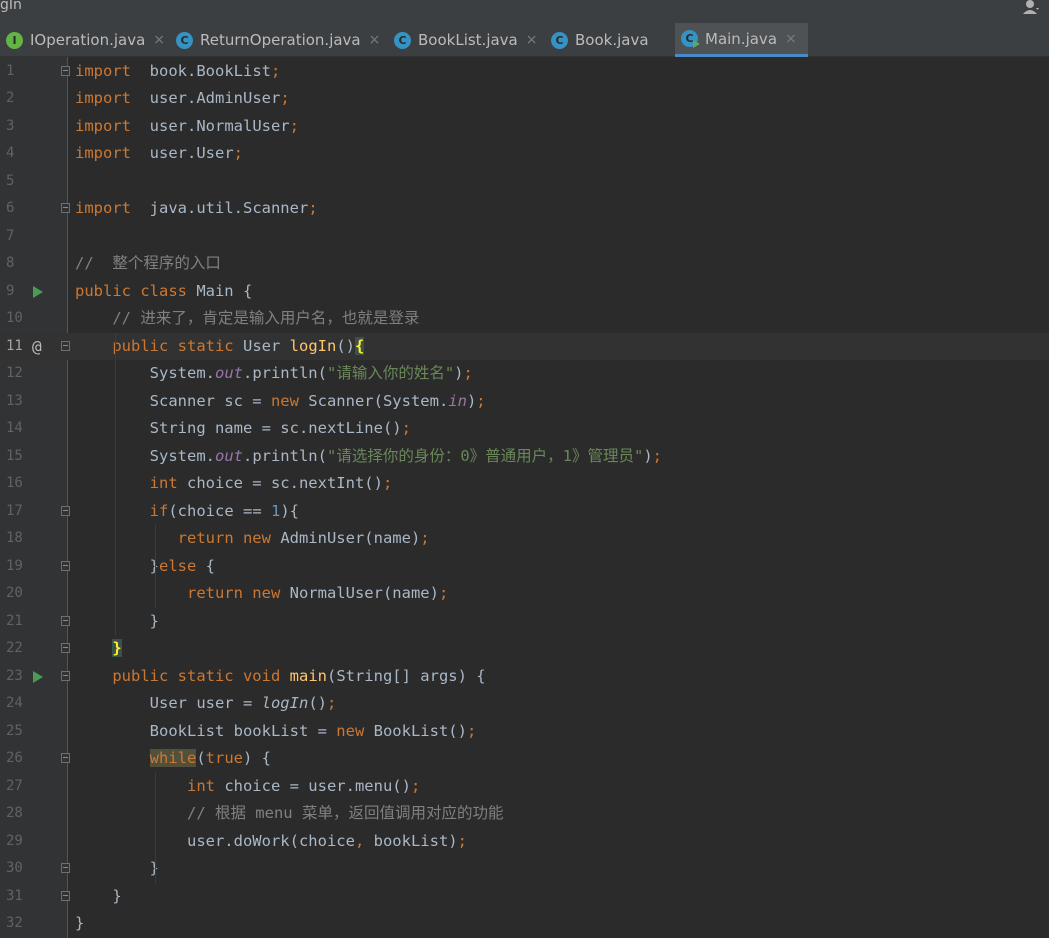 This screenshot has width=1049, height=938. What do you see at coordinates (173, 400) in the screenshot?
I see `code-token: Scanner sc =` at bounding box center [173, 400].